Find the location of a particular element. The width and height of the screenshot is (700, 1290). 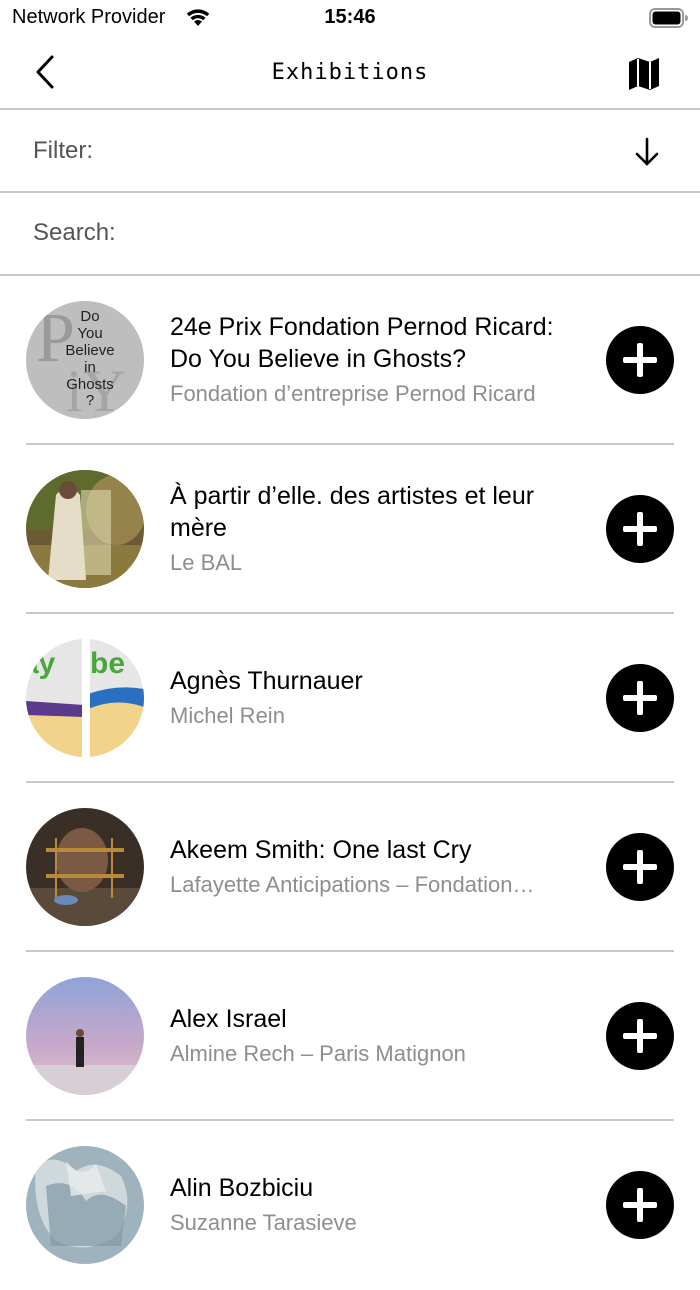

thumb-text: in is located at coordinates (90, 367).